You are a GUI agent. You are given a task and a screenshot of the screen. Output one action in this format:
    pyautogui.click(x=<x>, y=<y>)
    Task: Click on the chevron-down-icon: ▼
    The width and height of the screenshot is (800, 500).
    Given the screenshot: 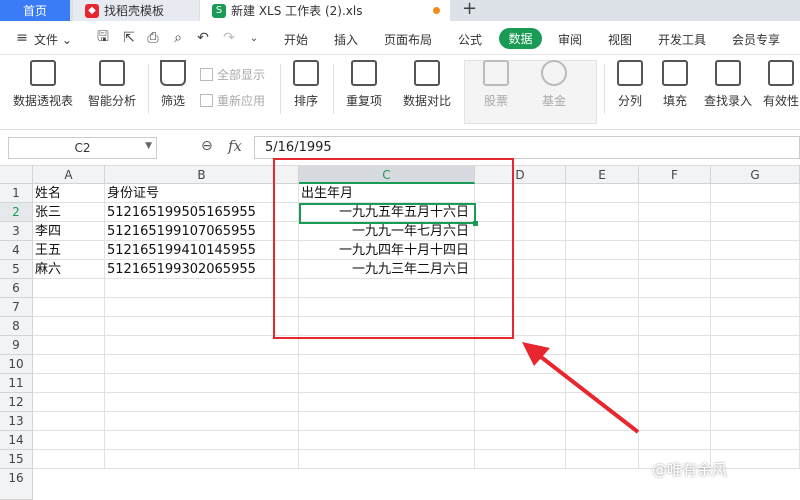 What is the action you would take?
    pyautogui.click(x=148, y=146)
    